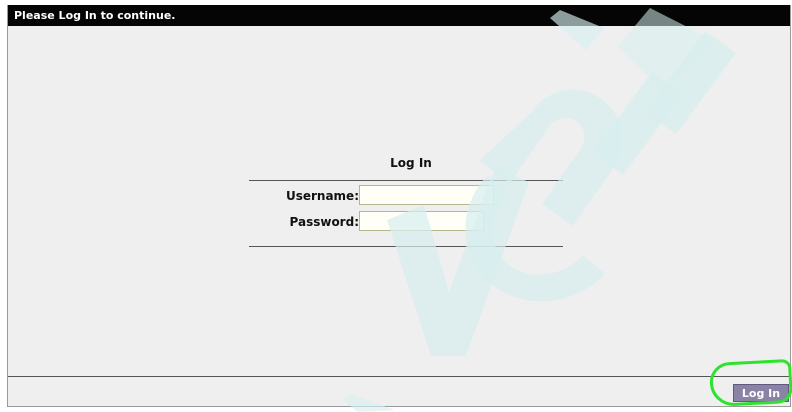 The height and width of the screenshot is (412, 792). Describe the element at coordinates (399, 15) in the screenshot. I see `window-title: Please Log In to continue.` at that location.